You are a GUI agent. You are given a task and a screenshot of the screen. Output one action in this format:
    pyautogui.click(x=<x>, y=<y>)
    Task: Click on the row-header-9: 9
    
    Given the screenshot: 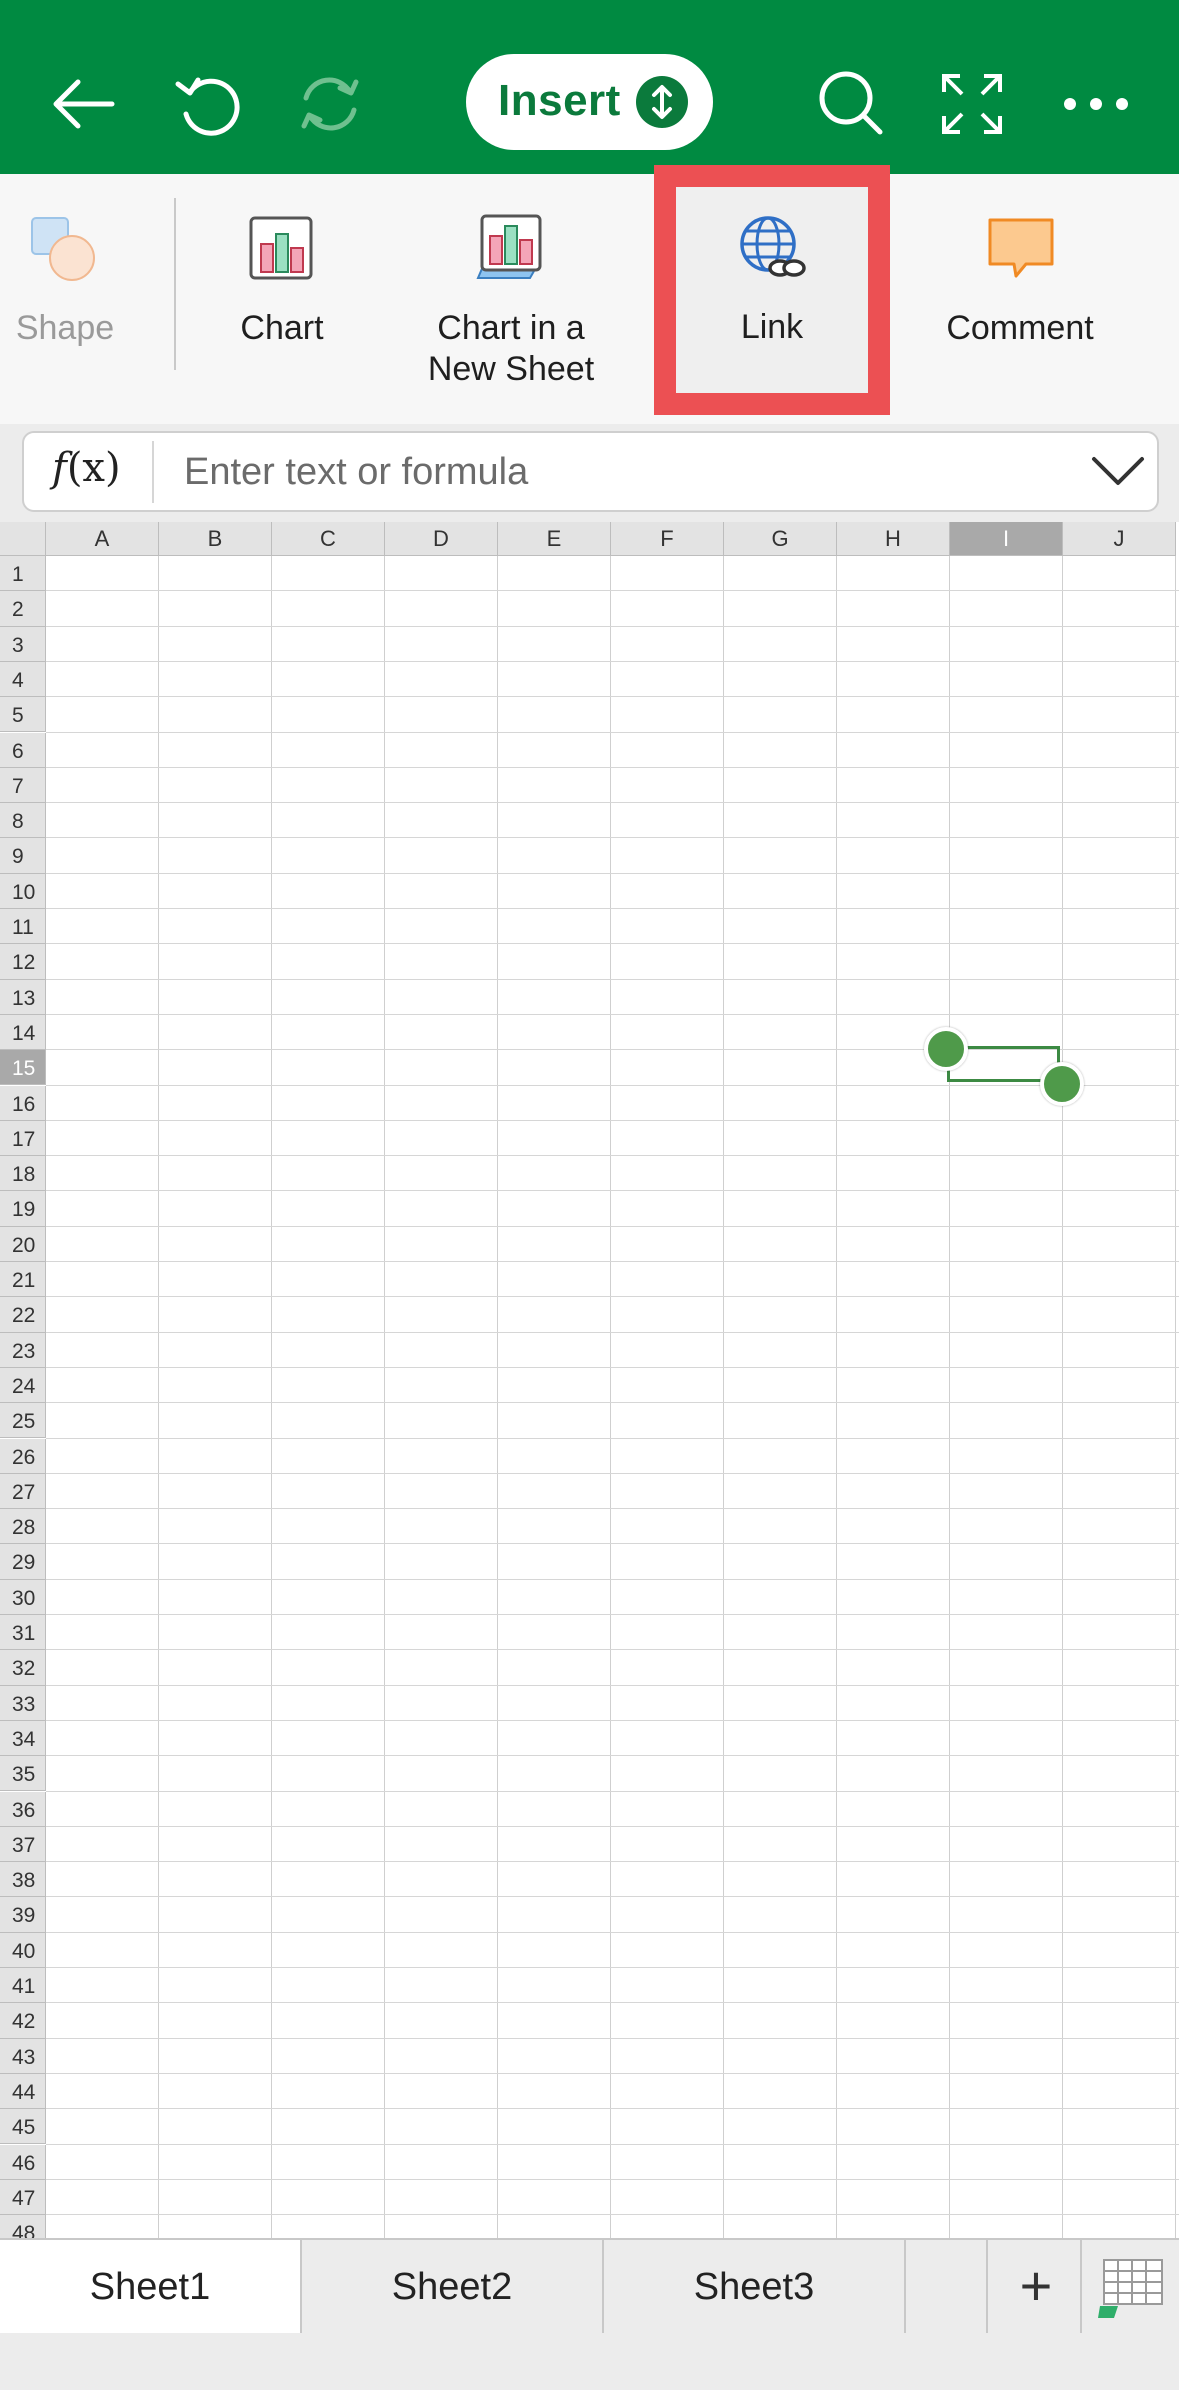 What is the action you would take?
    pyautogui.click(x=23, y=856)
    